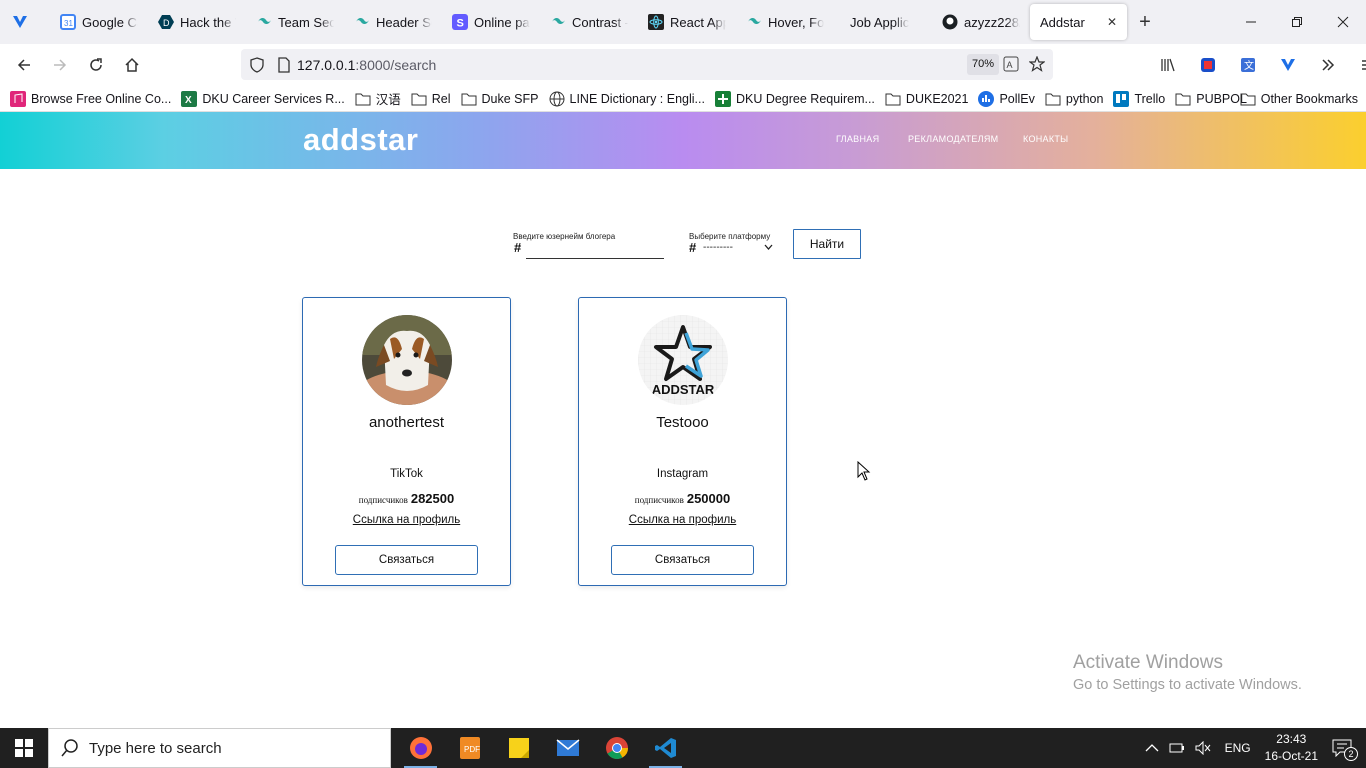  I want to click on tab: React App, so click(687, 22).